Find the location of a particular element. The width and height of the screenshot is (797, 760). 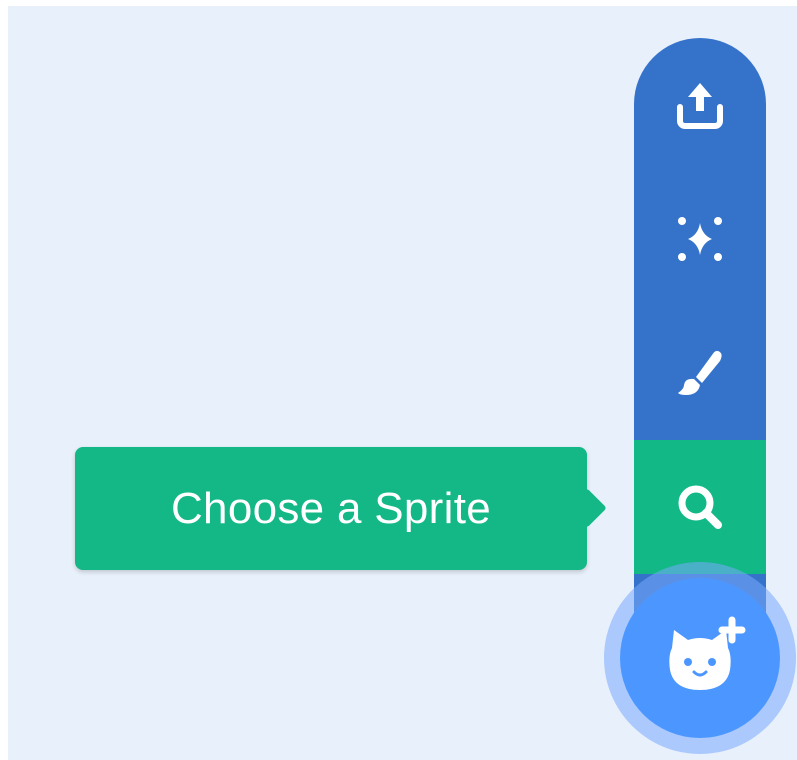

choose-sprite-tooltip: Choose a Sprite is located at coordinates (341, 508).